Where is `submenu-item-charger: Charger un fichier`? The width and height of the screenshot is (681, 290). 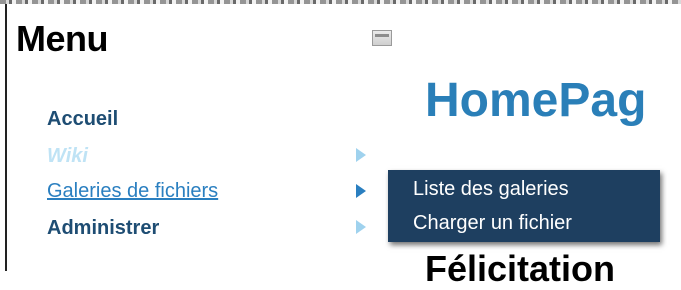
submenu-item-charger: Charger un fichier is located at coordinates (492, 223).